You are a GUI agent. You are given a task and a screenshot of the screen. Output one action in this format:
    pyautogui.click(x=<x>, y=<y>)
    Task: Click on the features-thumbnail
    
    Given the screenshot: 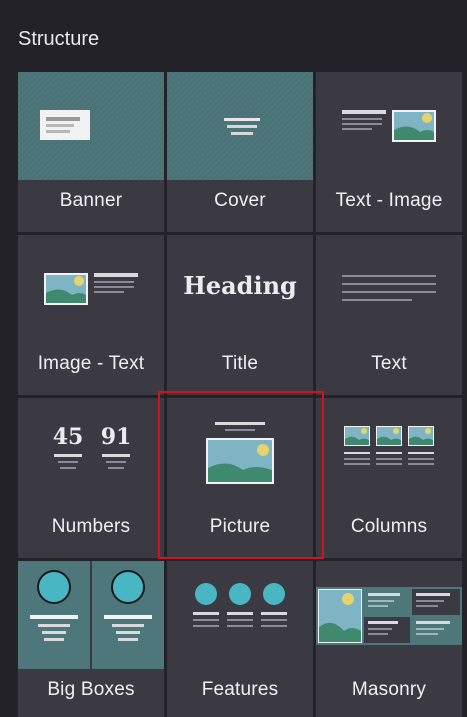 What is the action you would take?
    pyautogui.click(x=240, y=615)
    